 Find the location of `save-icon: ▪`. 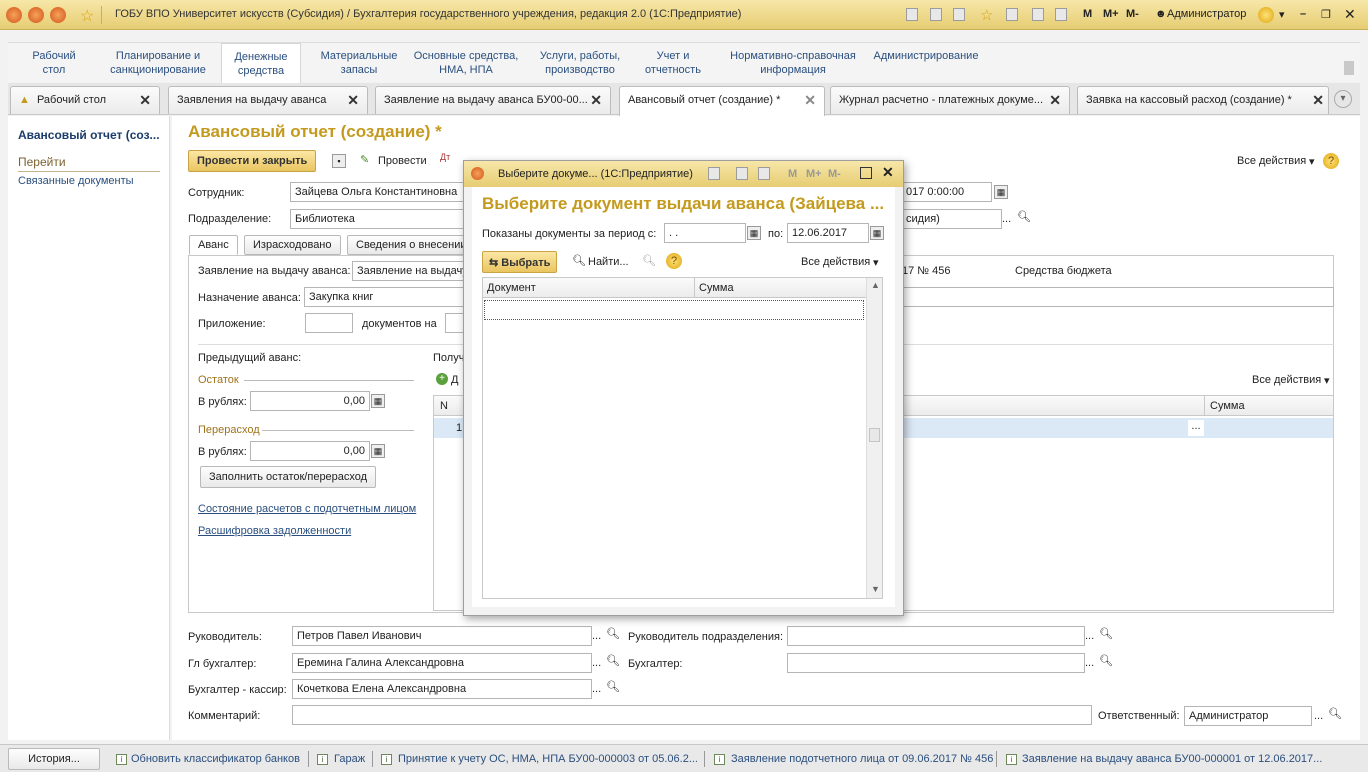

save-icon: ▪ is located at coordinates (339, 161).